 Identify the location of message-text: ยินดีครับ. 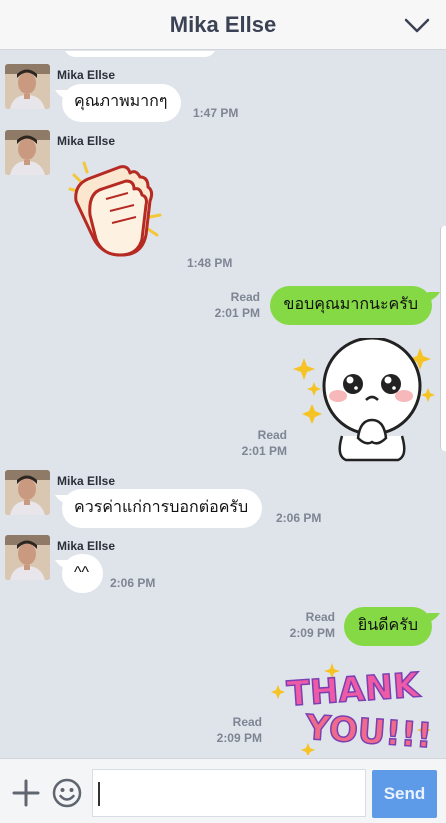
(387, 625).